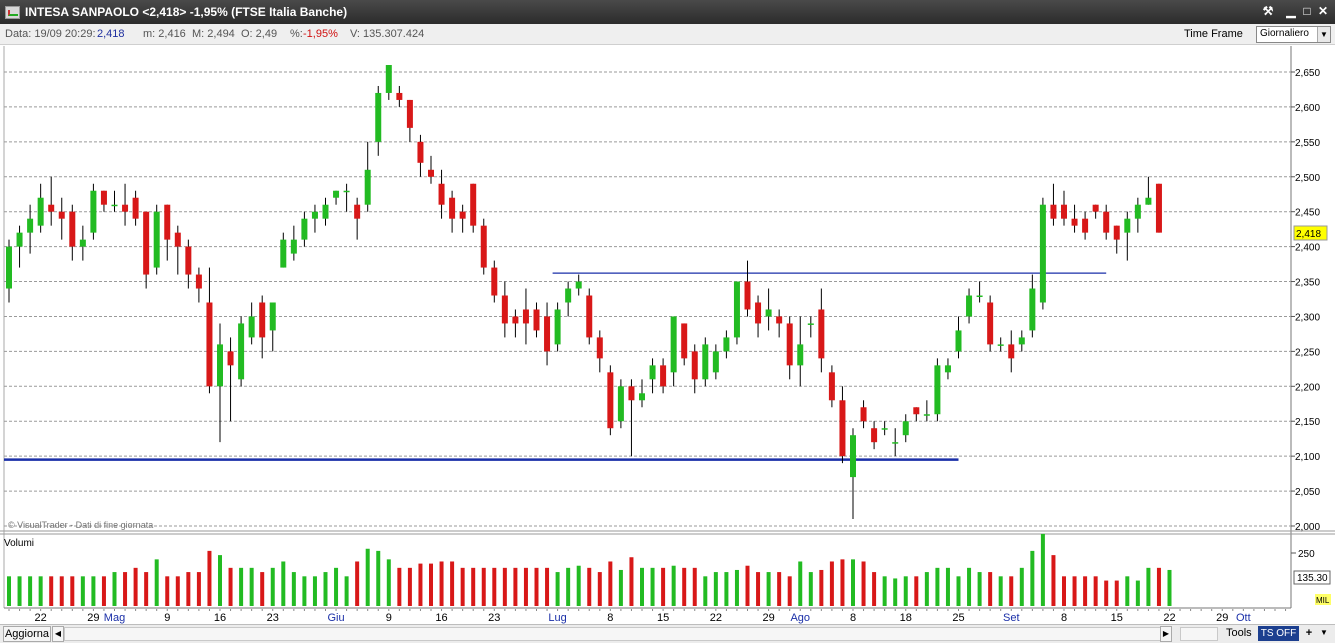  What do you see at coordinates (1011, 618) in the screenshot?
I see `date-axis-label: Set` at bounding box center [1011, 618].